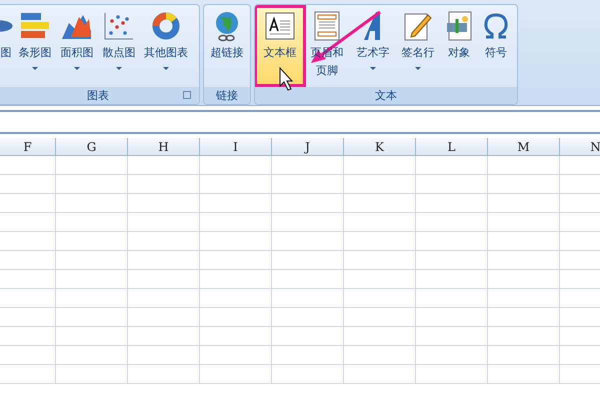 This screenshot has height=400, width=600. Describe the element at coordinates (7, 46) in the screenshot. I see `ribbon-button: 图` at that location.